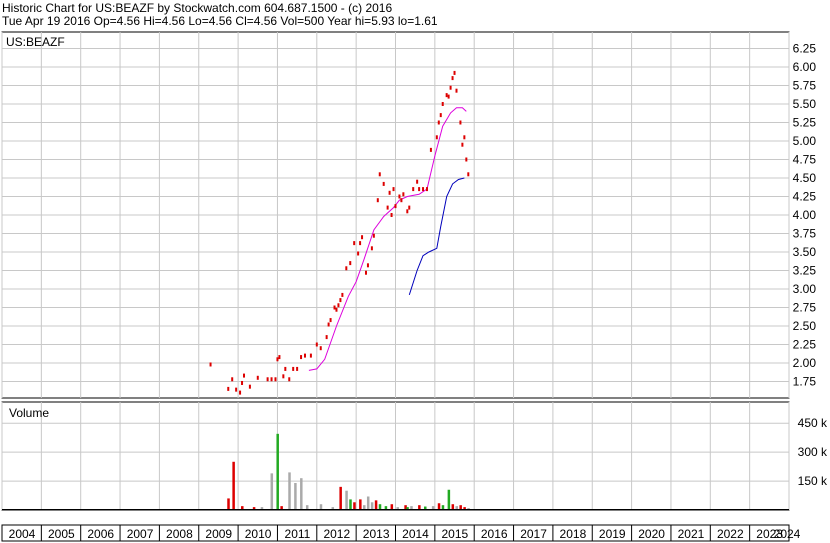 The width and height of the screenshot is (830, 543). What do you see at coordinates (813, 423) in the screenshot?
I see `volume-tick-label: 450 k` at bounding box center [813, 423].